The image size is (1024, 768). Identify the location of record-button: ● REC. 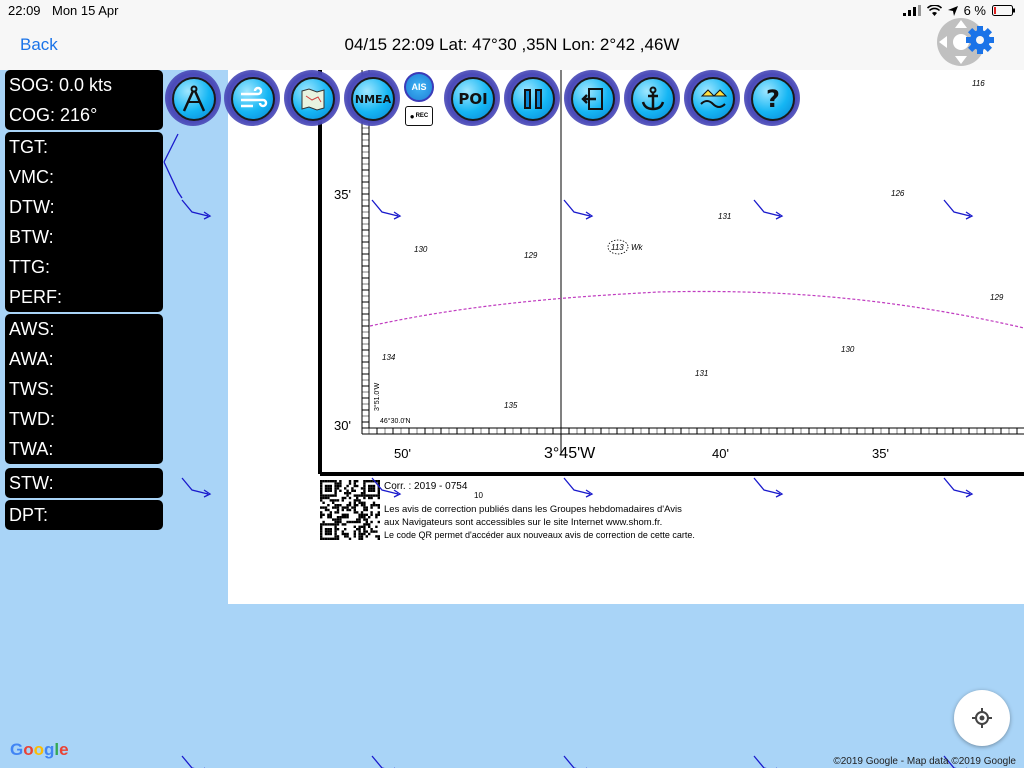
(419, 116).